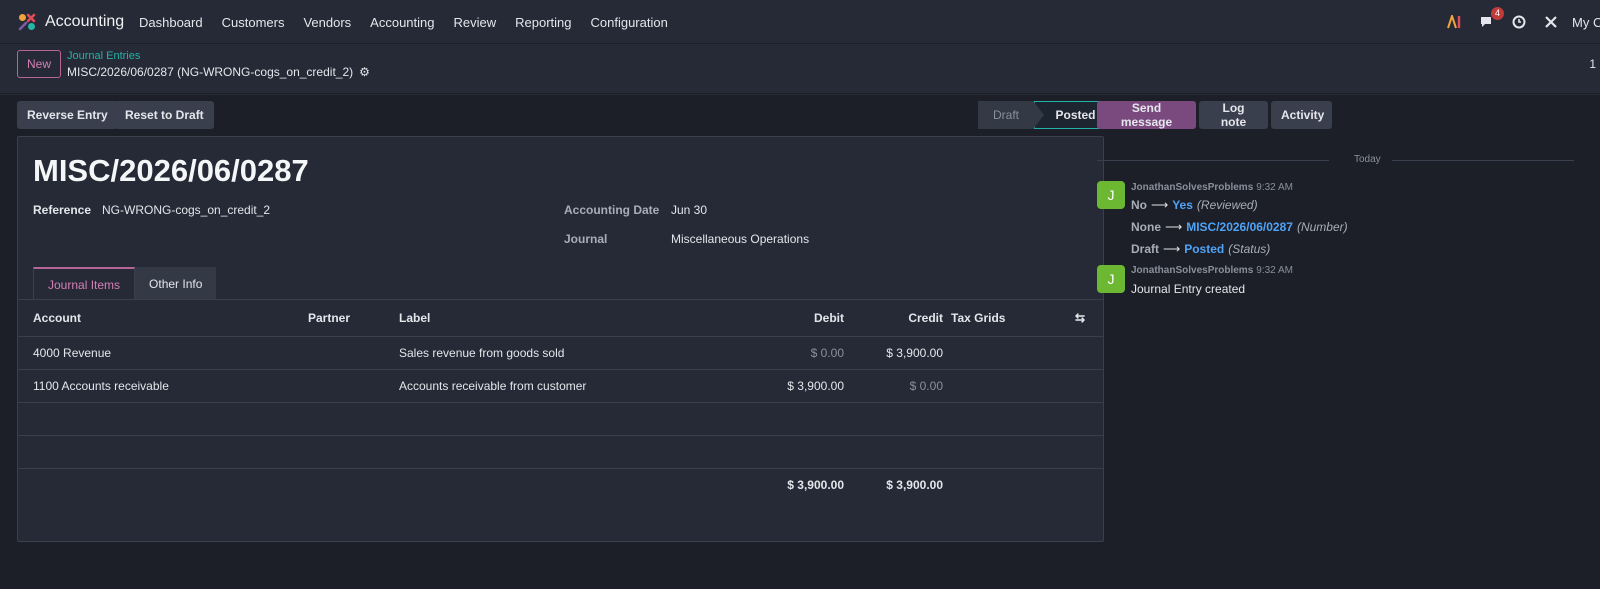  I want to click on accounting-date-label: Accounting Date, so click(612, 210).